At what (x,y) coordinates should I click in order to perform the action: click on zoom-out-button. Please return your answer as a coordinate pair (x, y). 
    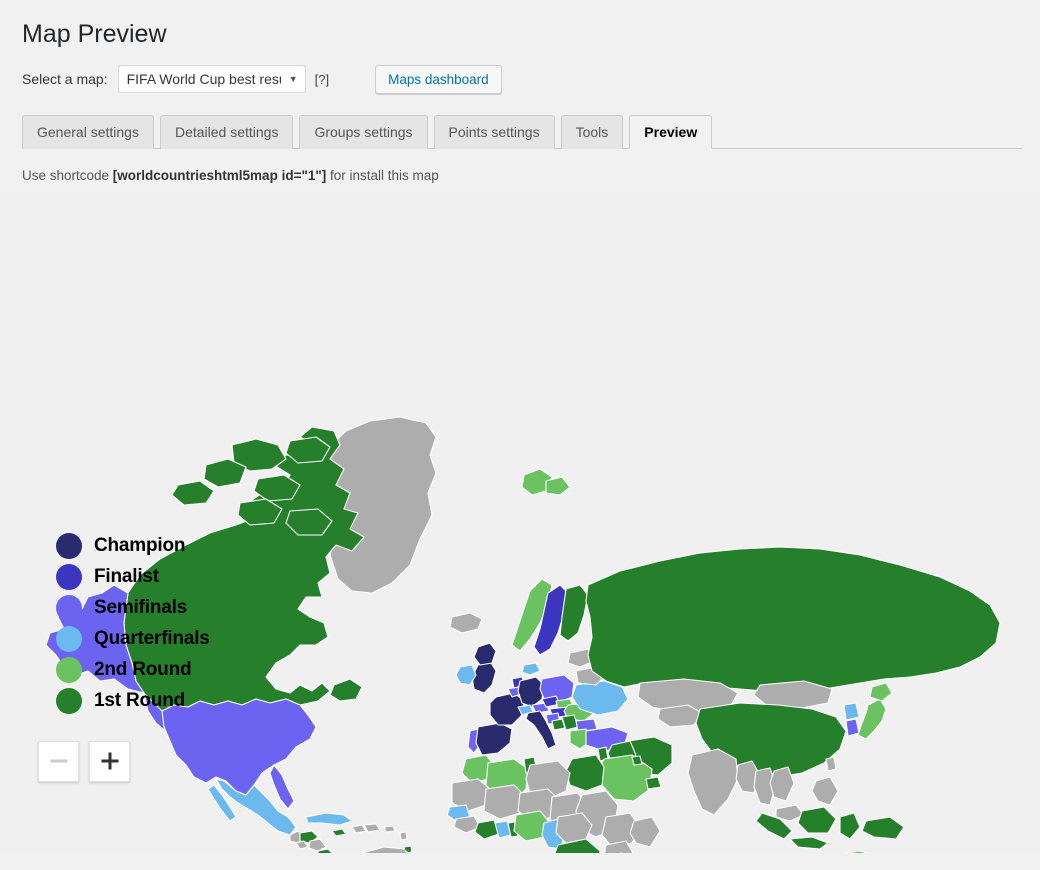
    Looking at the image, I should click on (58, 761).